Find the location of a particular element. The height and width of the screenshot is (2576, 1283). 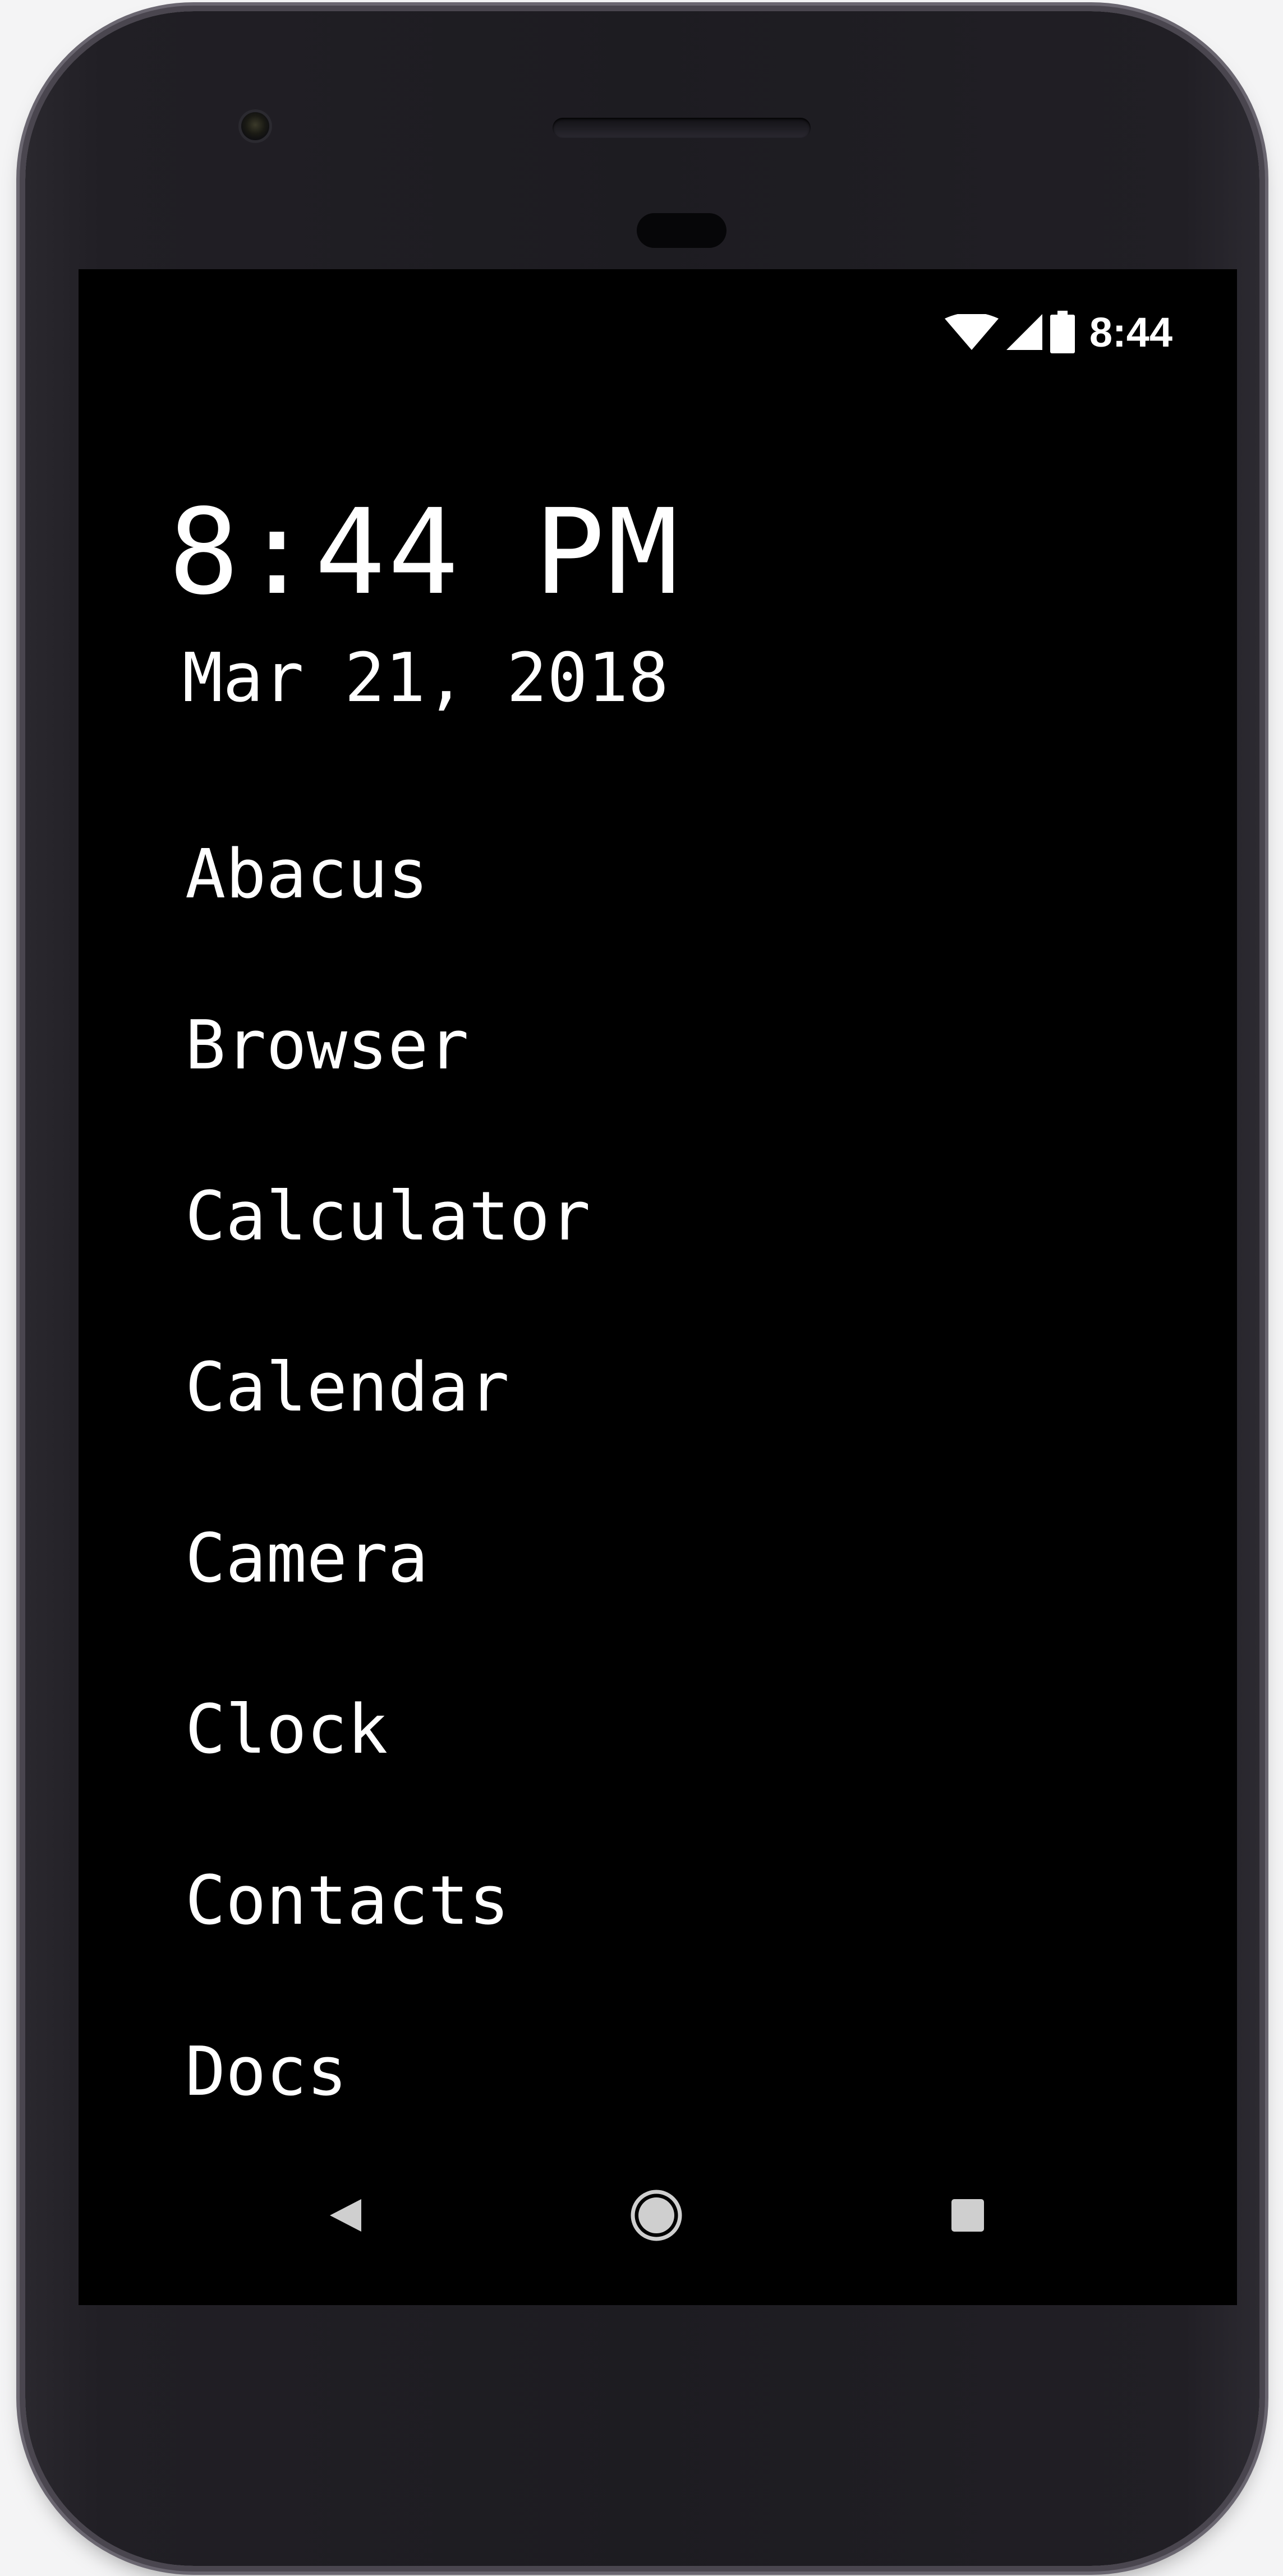

recents-button is located at coordinates (967, 2215).